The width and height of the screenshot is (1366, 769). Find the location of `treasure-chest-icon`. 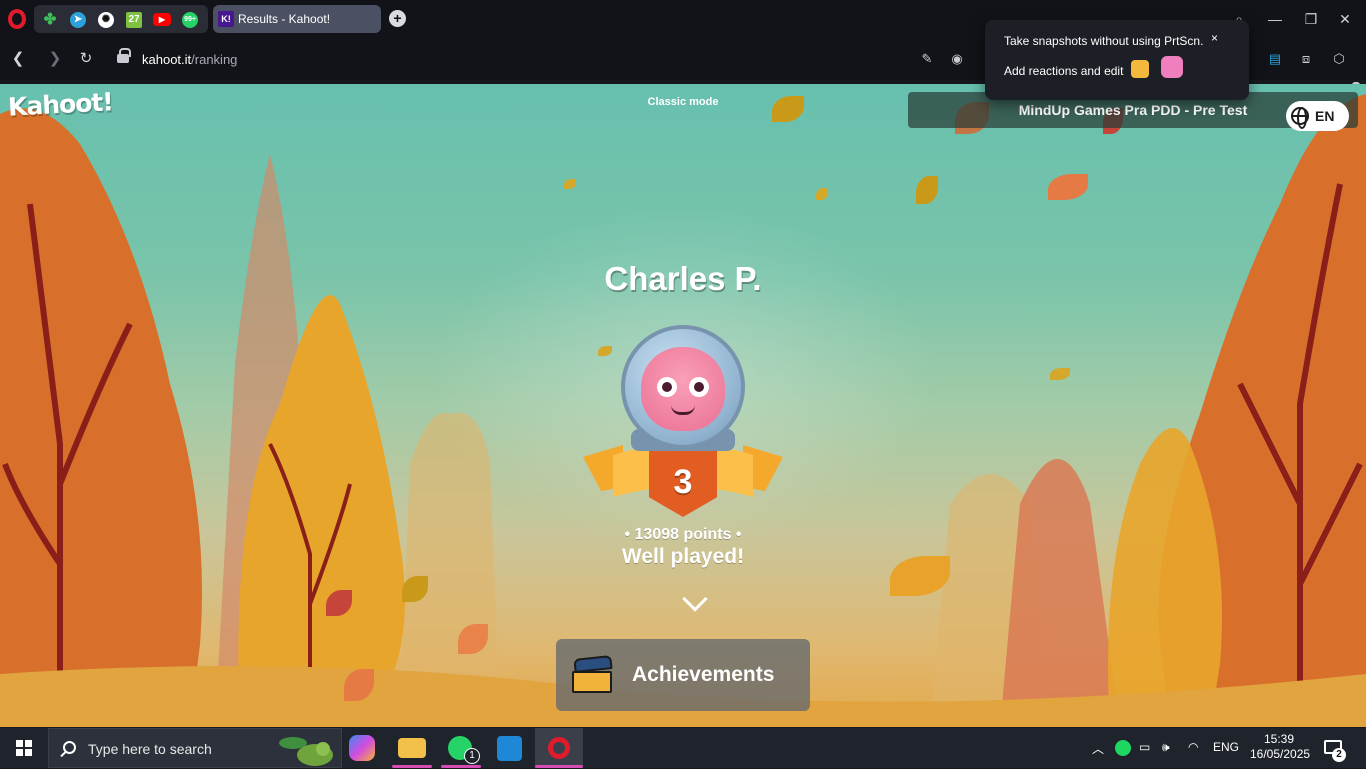

treasure-chest-icon is located at coordinates (592, 674).